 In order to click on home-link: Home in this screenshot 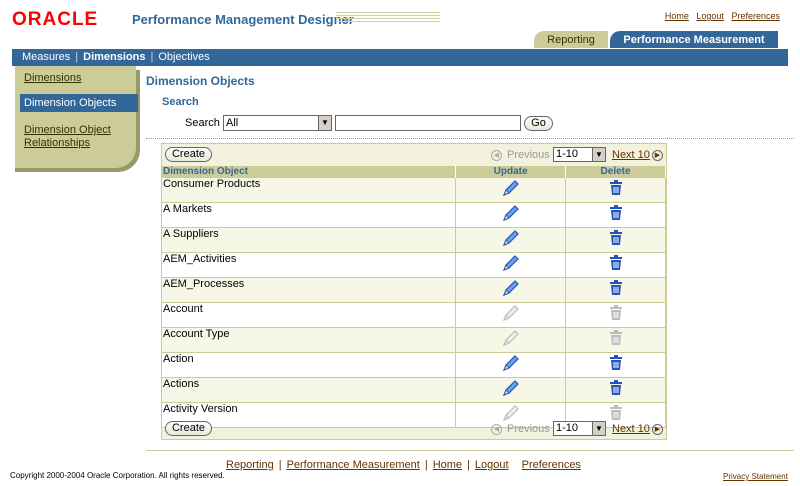, I will do `click(677, 16)`.